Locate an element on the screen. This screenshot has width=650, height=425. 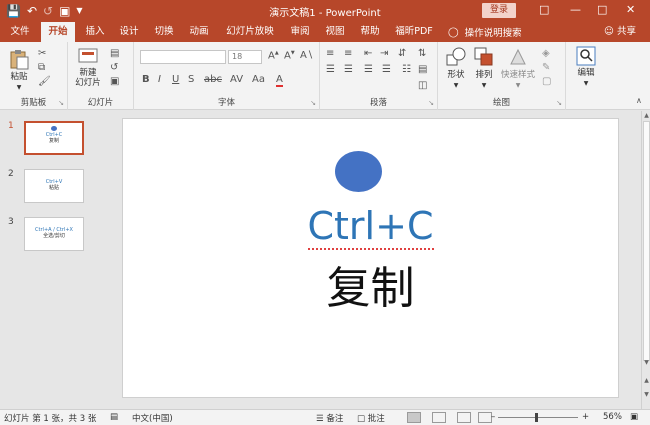
oval-shape is located at coordinates (358, 171).